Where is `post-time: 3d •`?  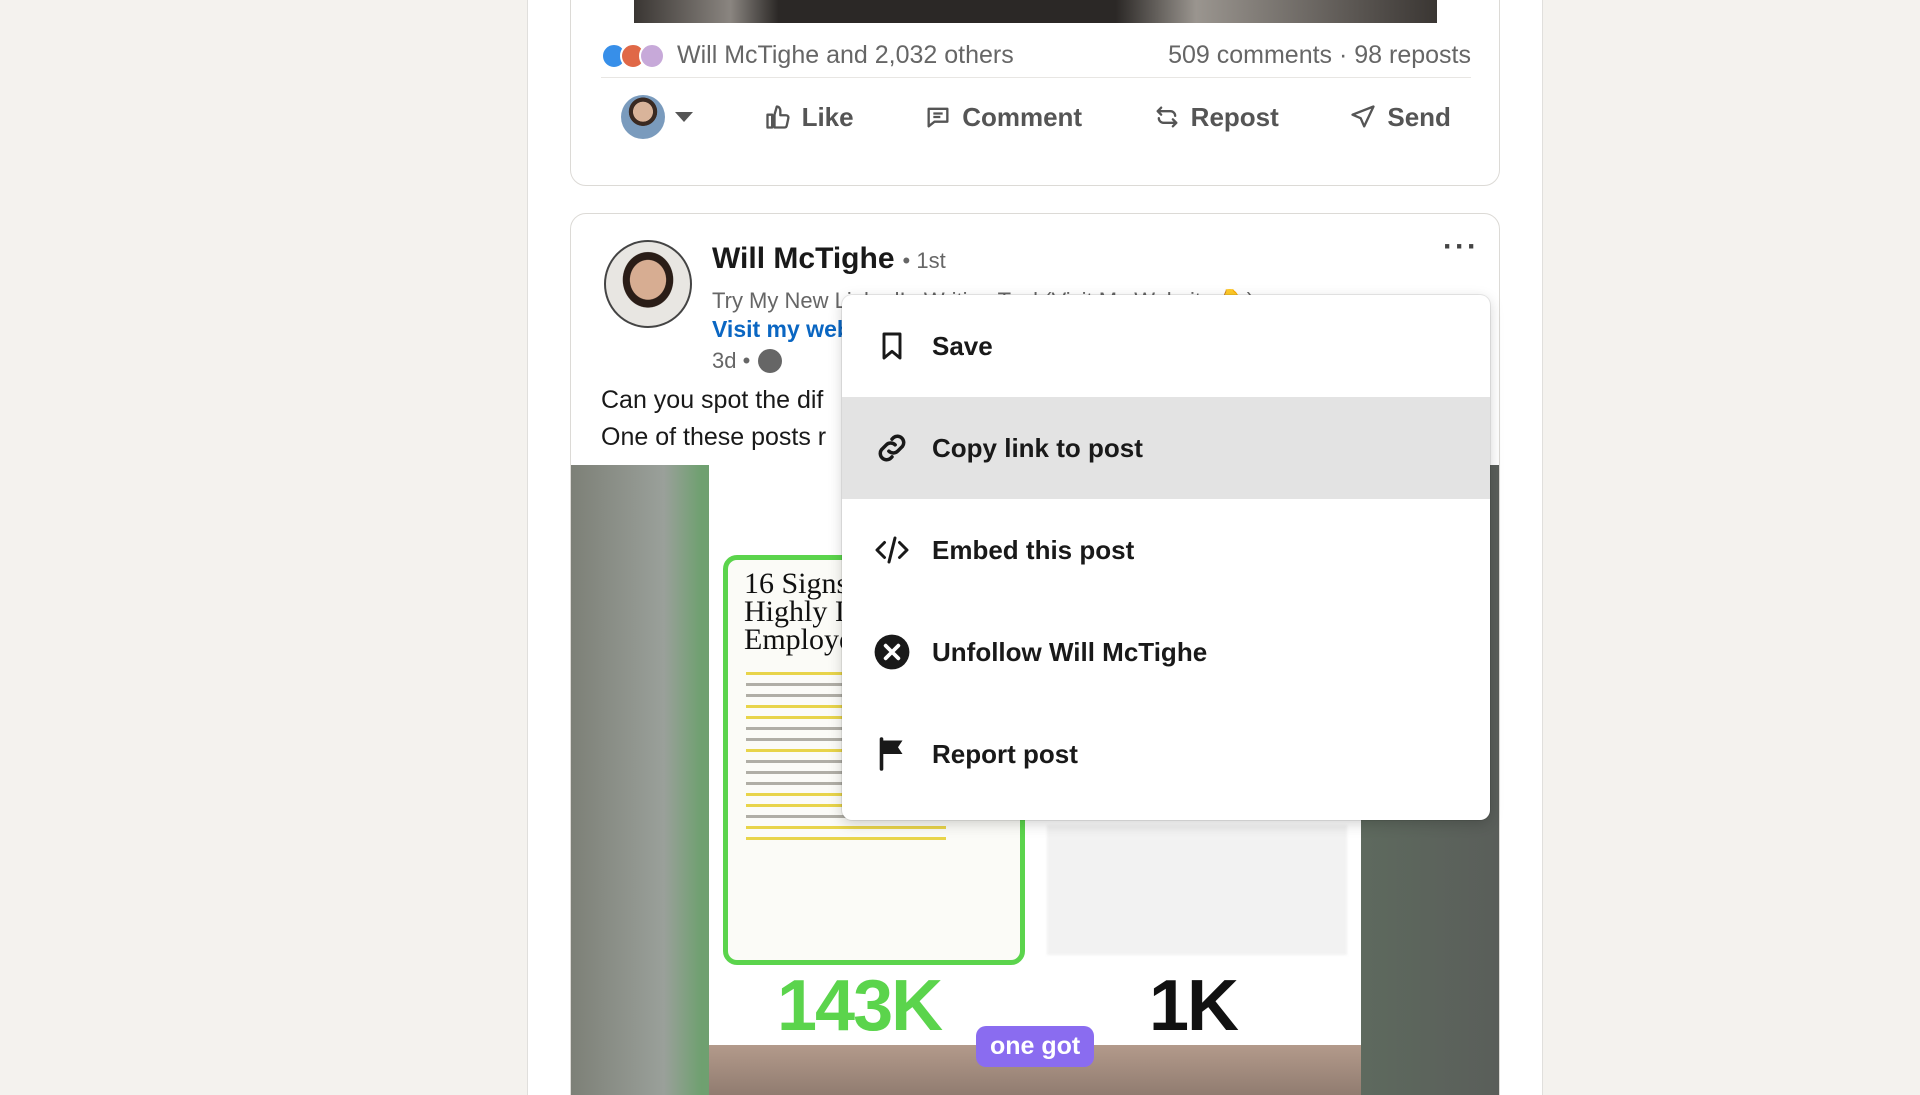 post-time: 3d • is located at coordinates (731, 360).